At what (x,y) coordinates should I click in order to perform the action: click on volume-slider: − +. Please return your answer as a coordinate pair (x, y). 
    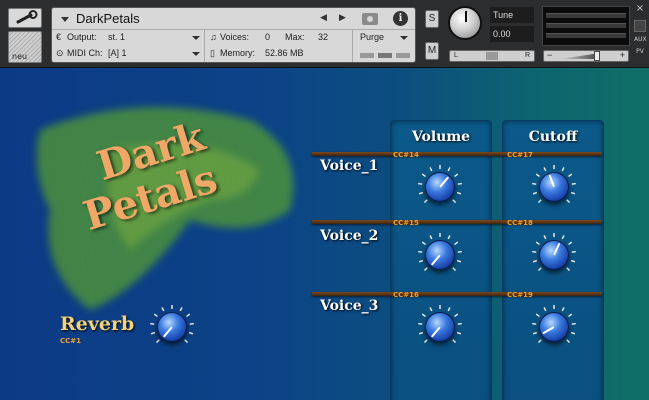
    Looking at the image, I should click on (586, 56).